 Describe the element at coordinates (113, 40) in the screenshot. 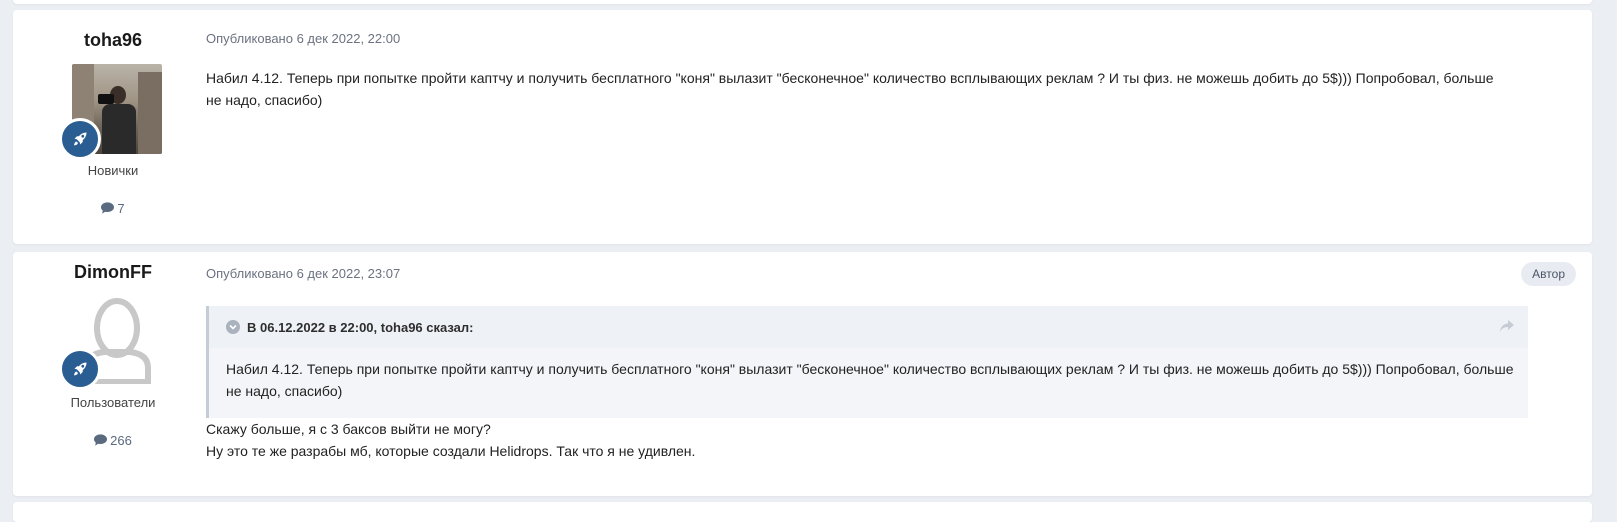

I see `author-name-link: toha96` at that location.